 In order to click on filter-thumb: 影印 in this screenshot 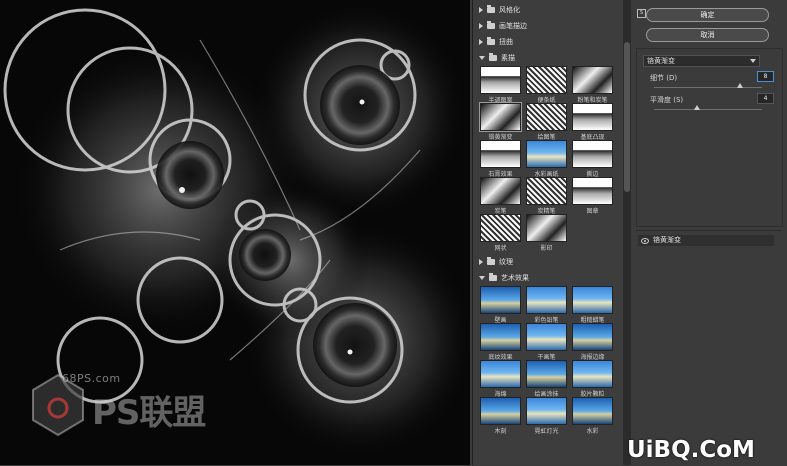, I will do `click(546, 233)`.